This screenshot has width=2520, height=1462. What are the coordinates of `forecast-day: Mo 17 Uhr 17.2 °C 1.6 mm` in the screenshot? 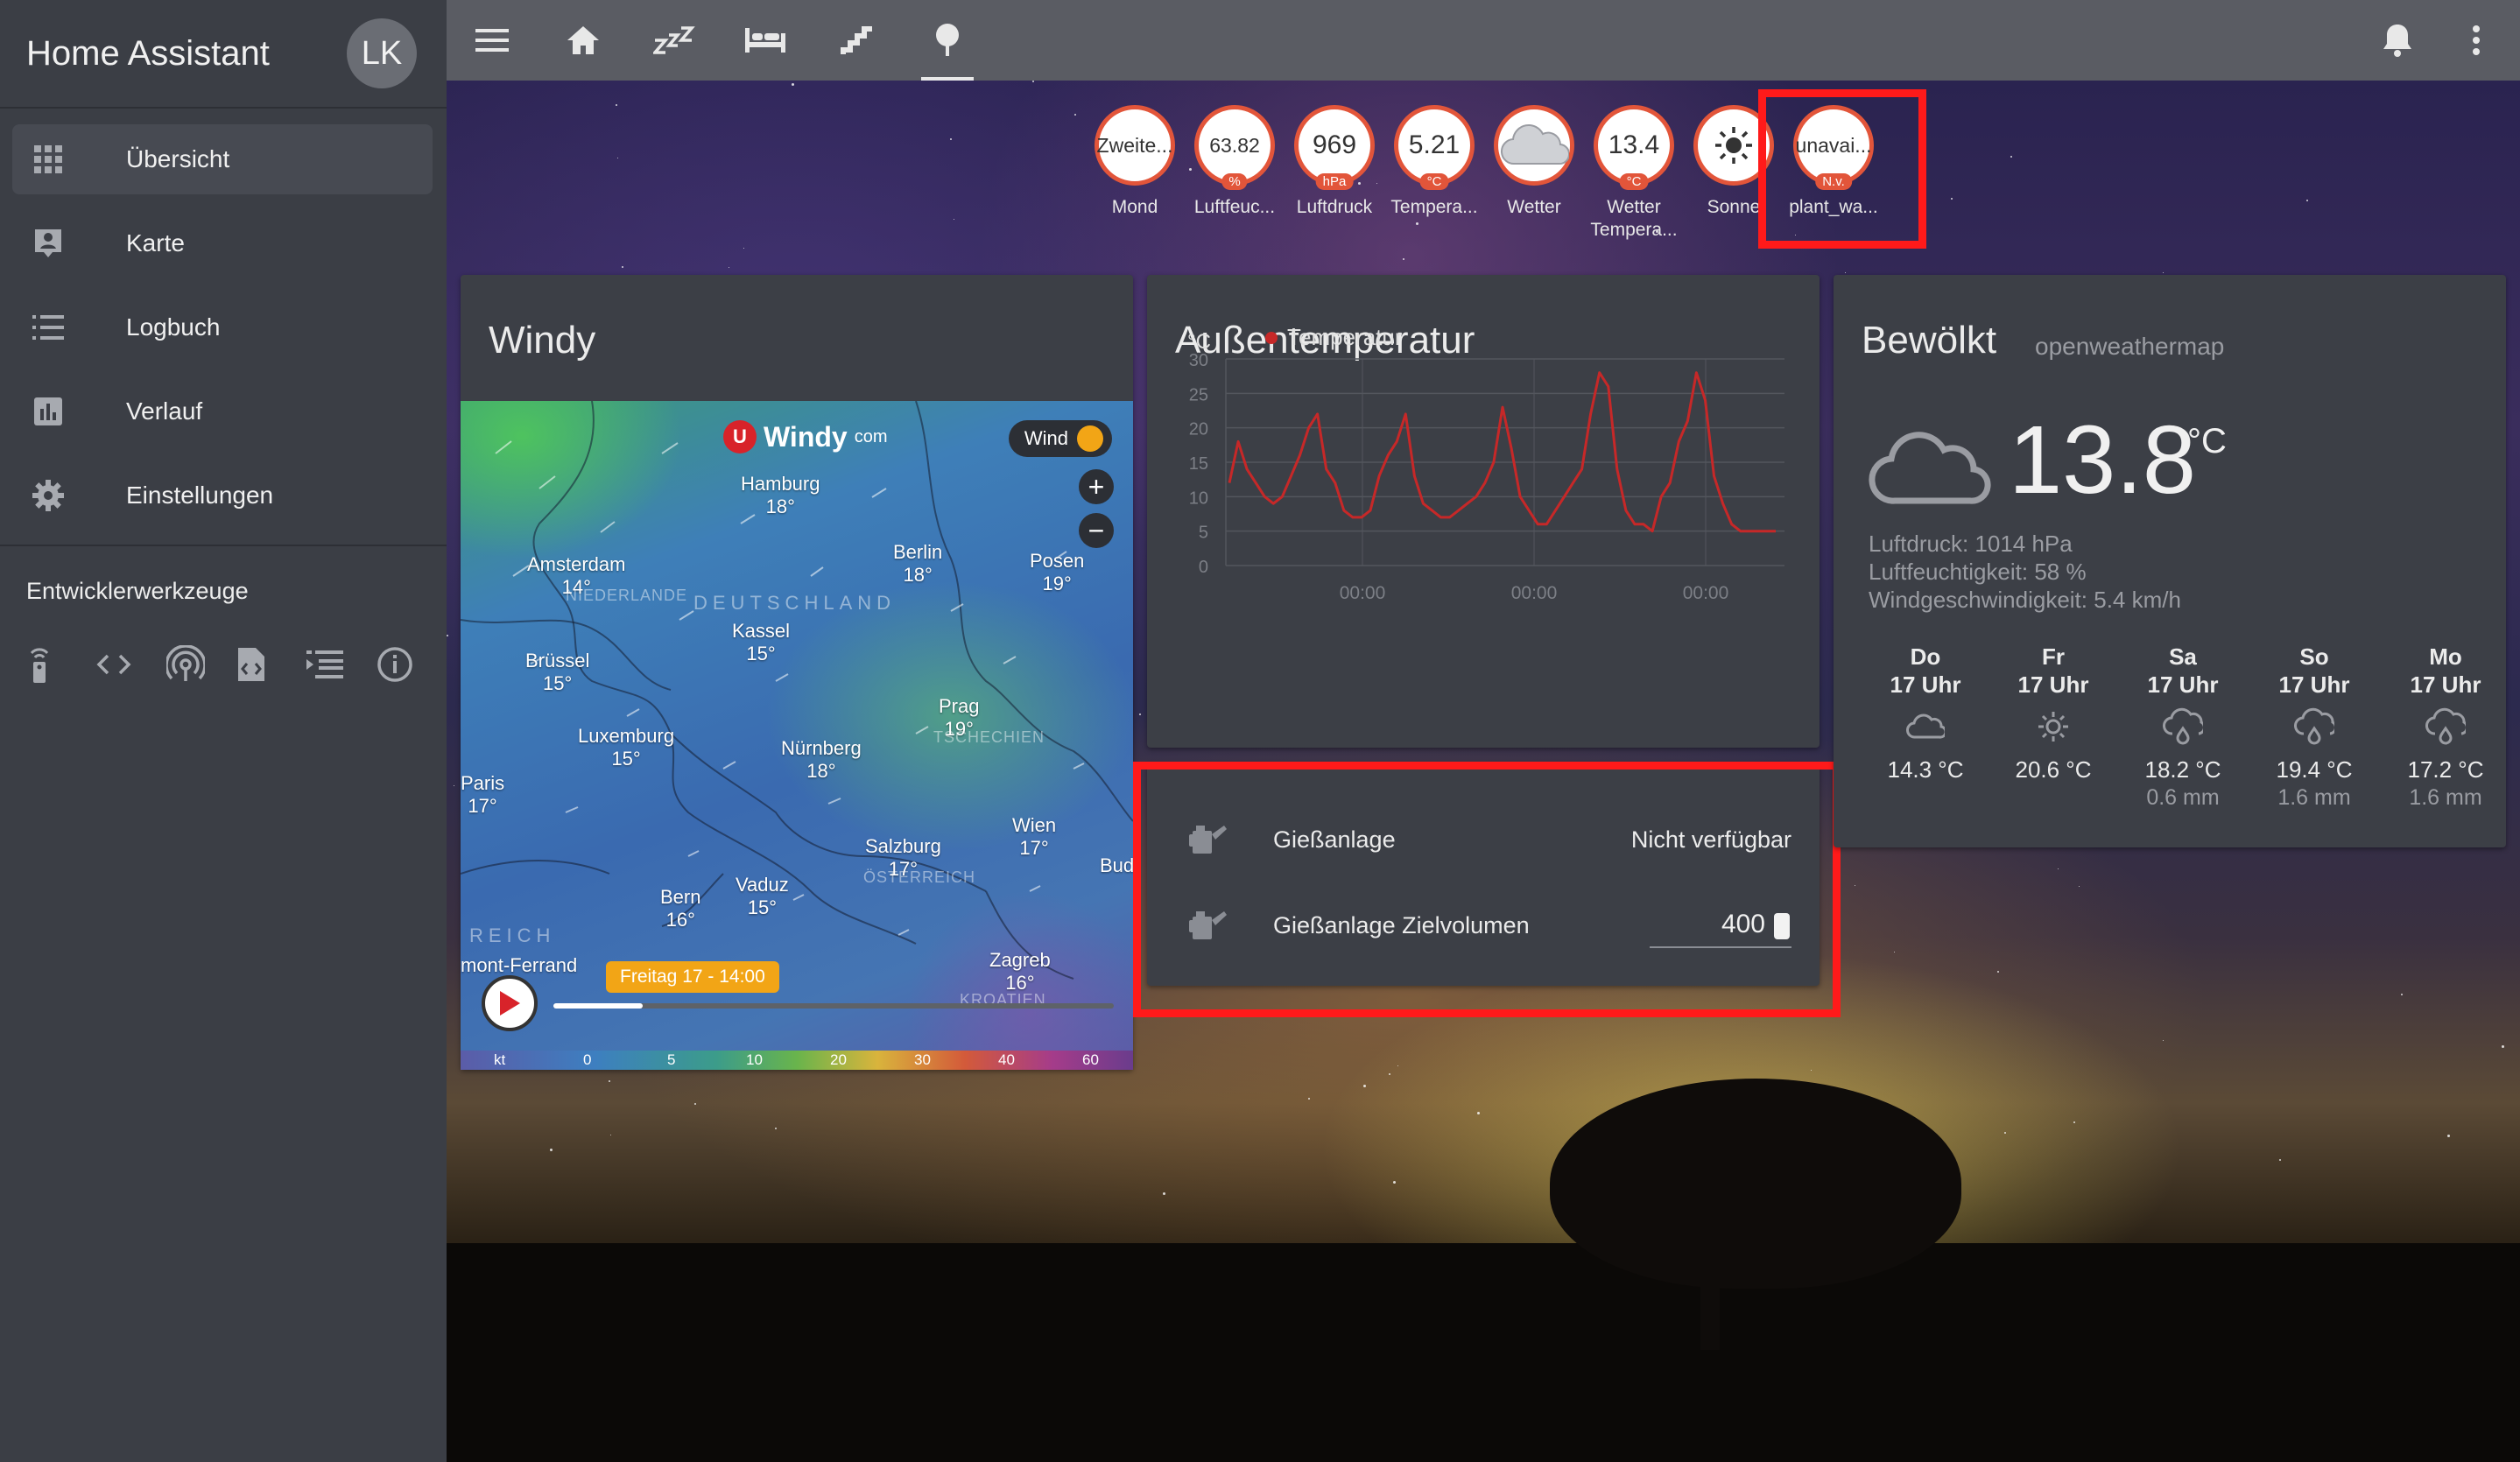 It's located at (2445, 727).